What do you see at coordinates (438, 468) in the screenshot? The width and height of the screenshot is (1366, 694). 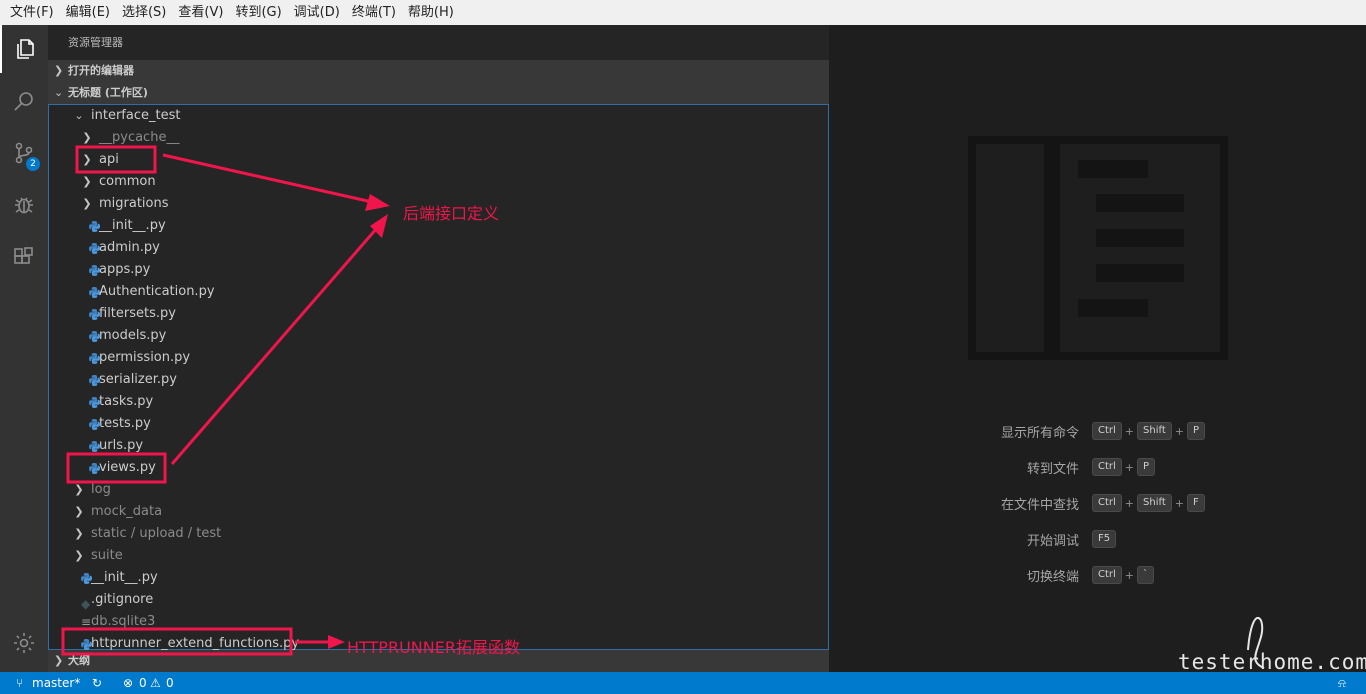 I see `tree-file: views.py` at bounding box center [438, 468].